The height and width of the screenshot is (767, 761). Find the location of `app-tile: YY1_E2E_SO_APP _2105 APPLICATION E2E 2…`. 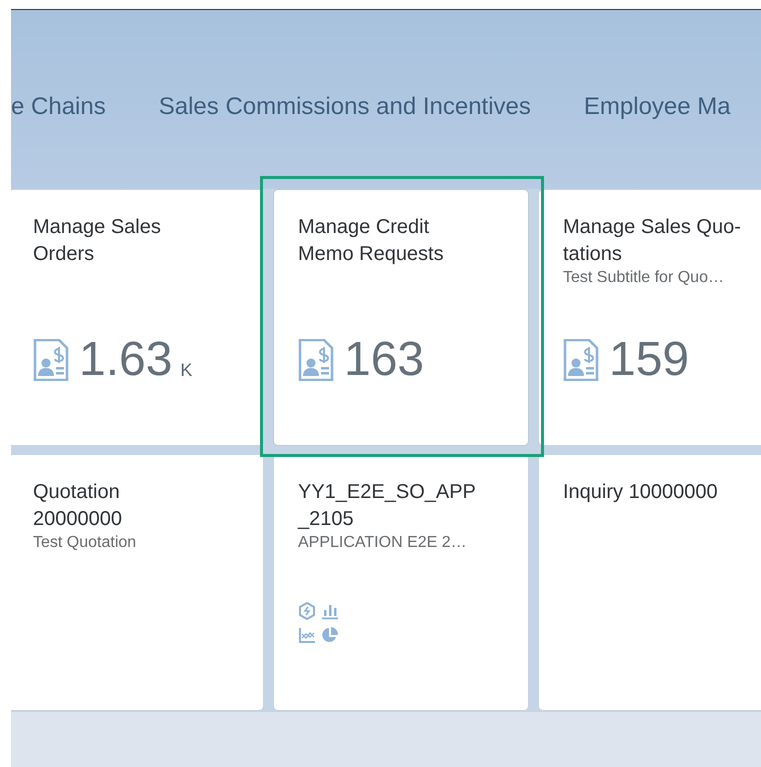

app-tile: YY1_E2E_SO_APP _2105 APPLICATION E2E 2… is located at coordinates (401, 582).